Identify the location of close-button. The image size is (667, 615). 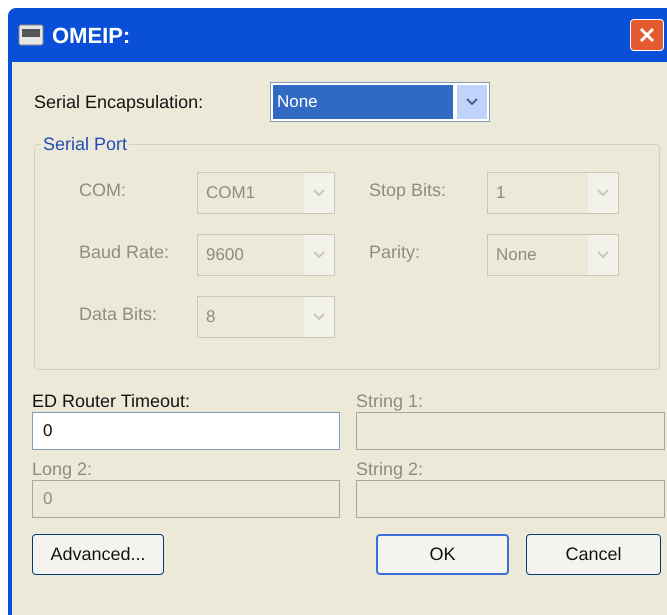
(647, 35).